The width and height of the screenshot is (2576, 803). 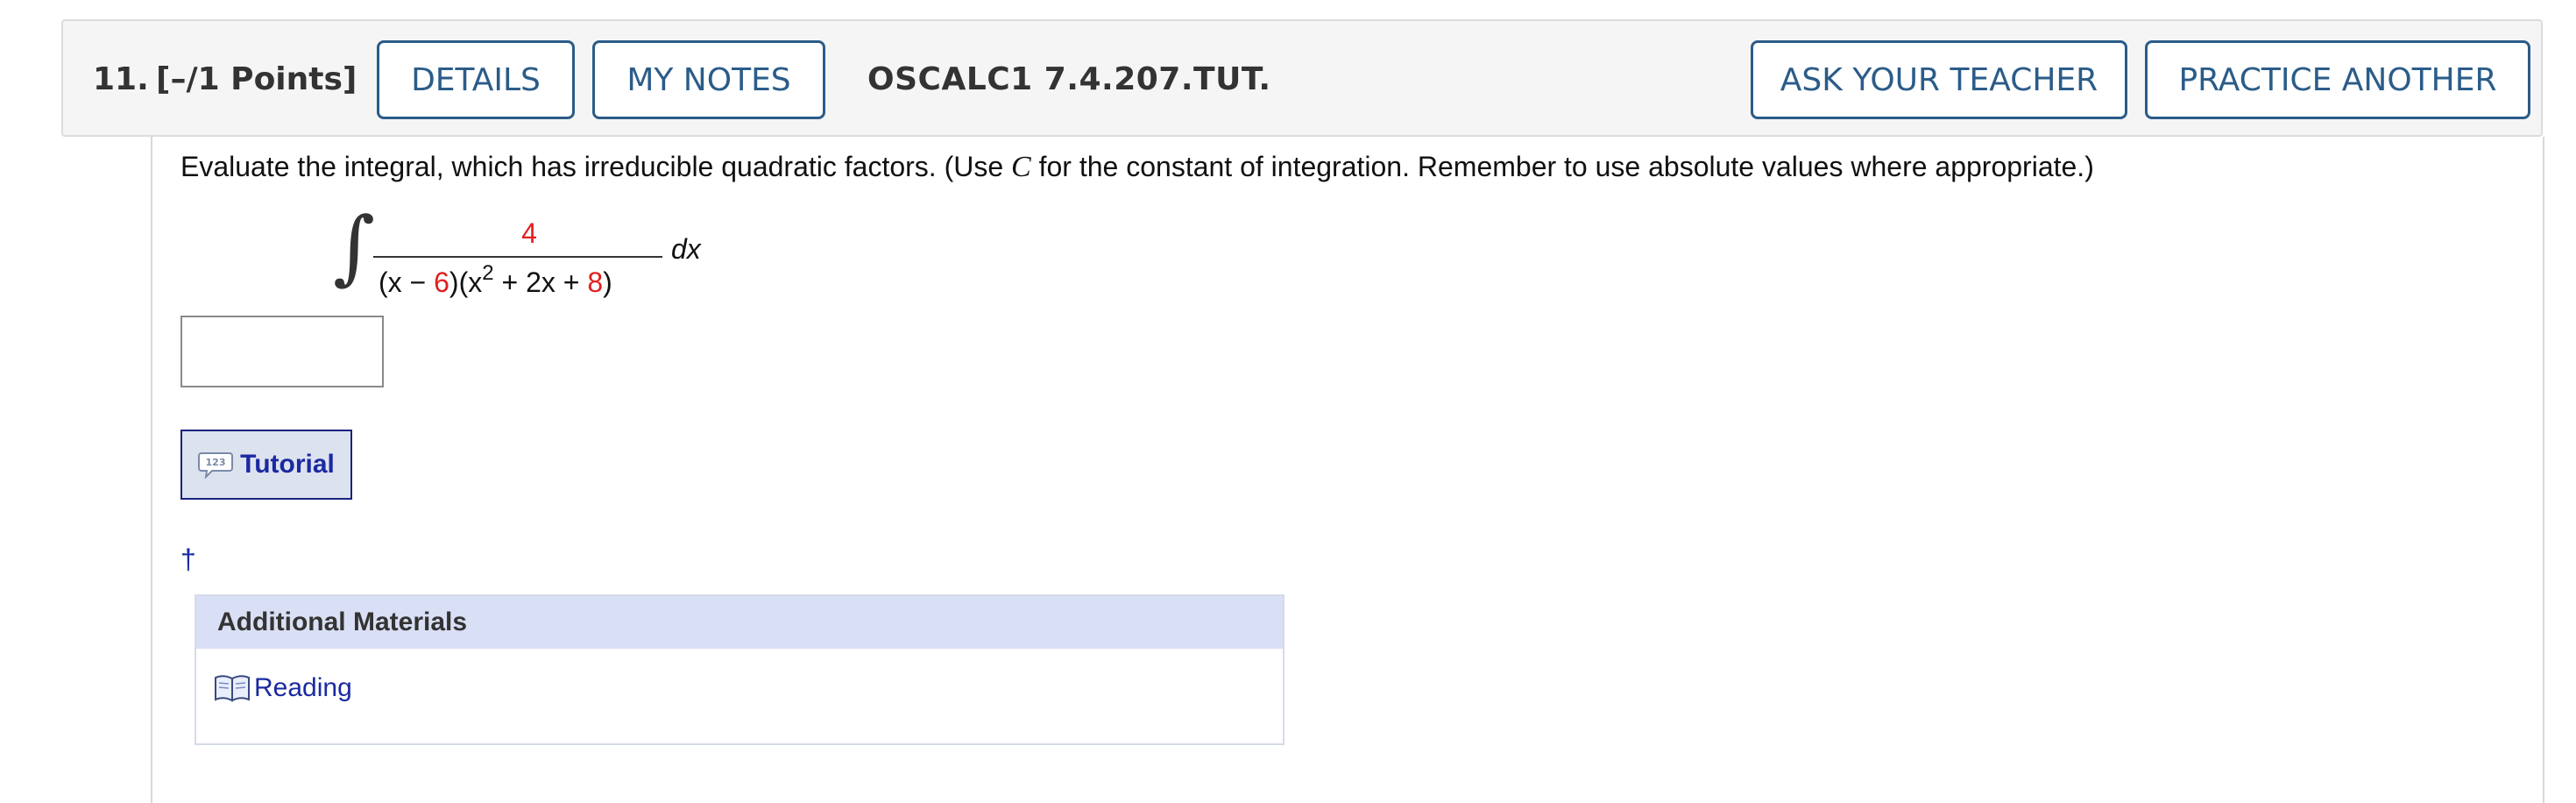 What do you see at coordinates (708, 79) in the screenshot?
I see `my-notes-button: MY NOTES` at bounding box center [708, 79].